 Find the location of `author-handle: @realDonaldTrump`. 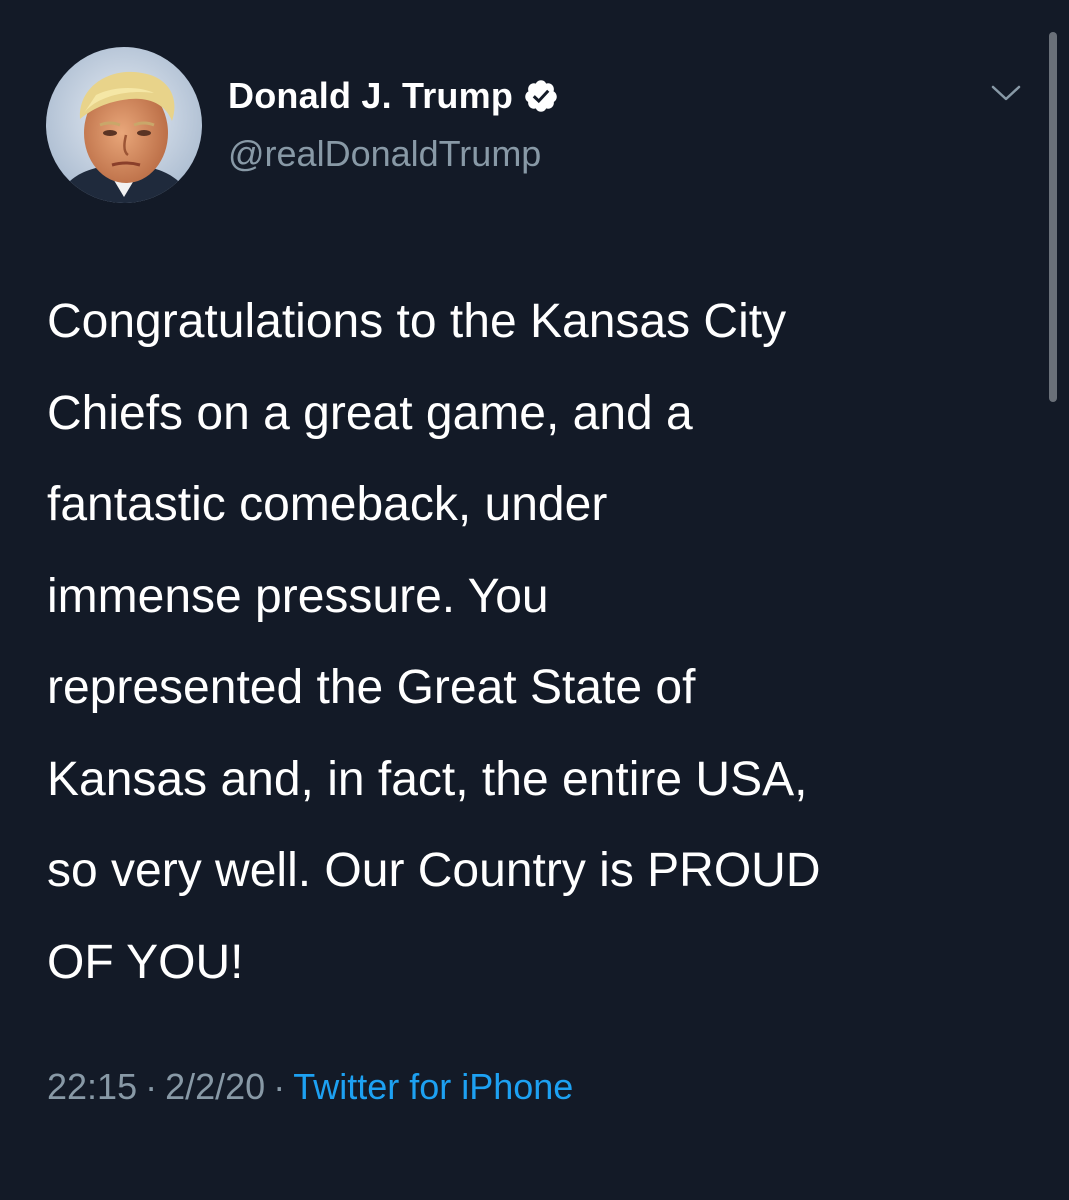

author-handle: @realDonaldTrump is located at coordinates (384, 154).